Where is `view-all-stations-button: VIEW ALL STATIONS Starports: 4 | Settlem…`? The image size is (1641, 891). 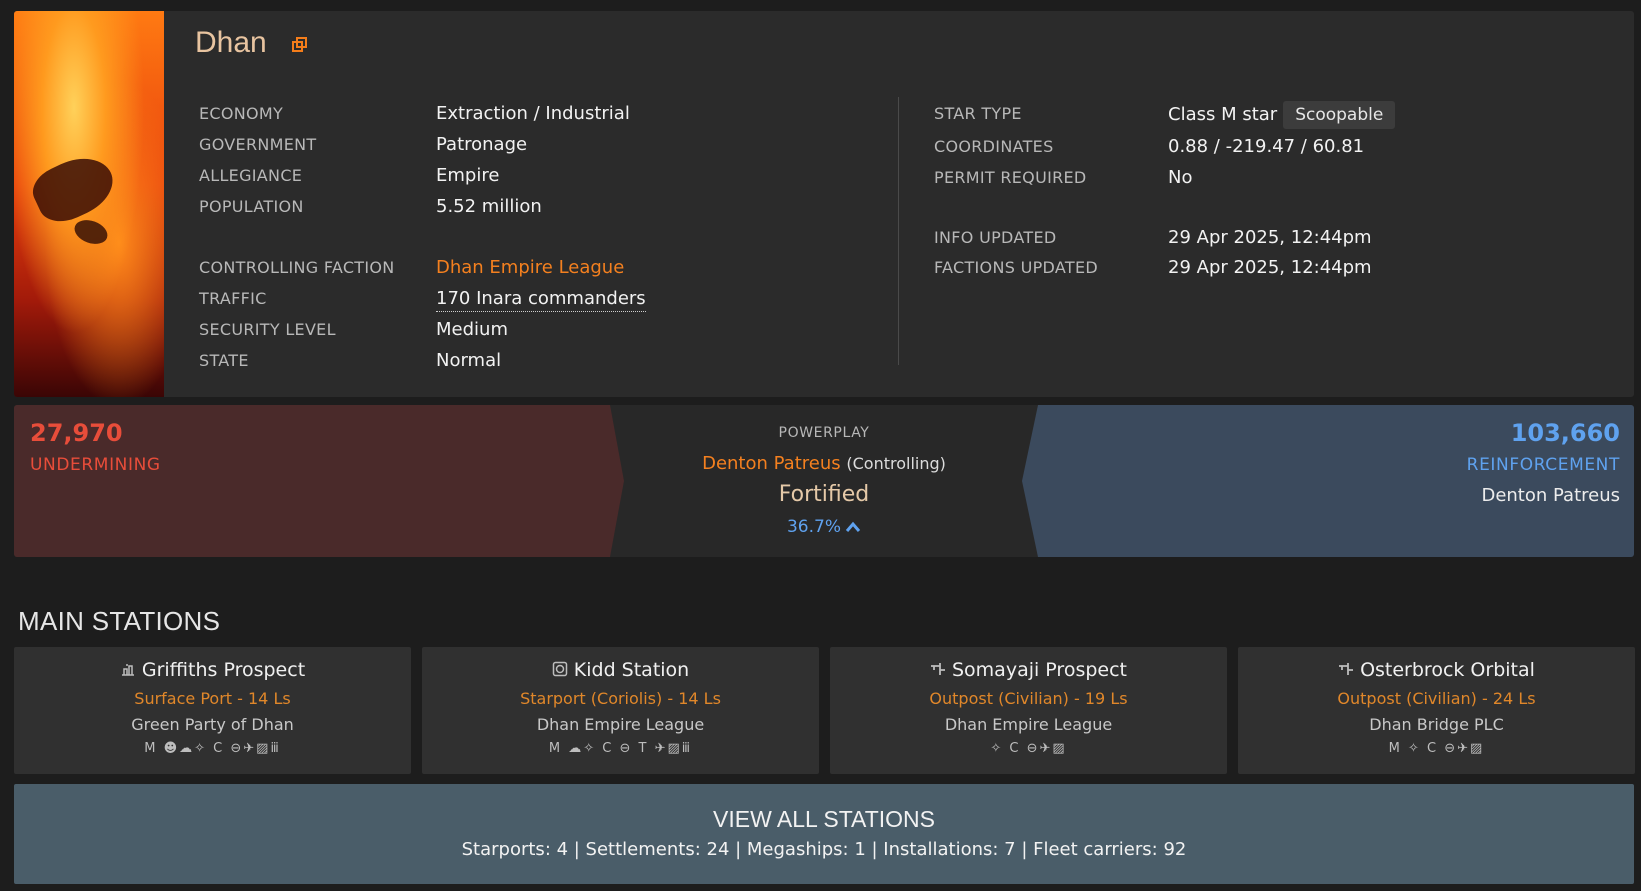
view-all-stations-button: VIEW ALL STATIONS Starports: 4 | Settlem… is located at coordinates (824, 834).